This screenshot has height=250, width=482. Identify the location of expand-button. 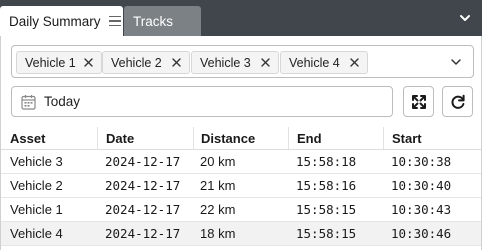
(418, 101).